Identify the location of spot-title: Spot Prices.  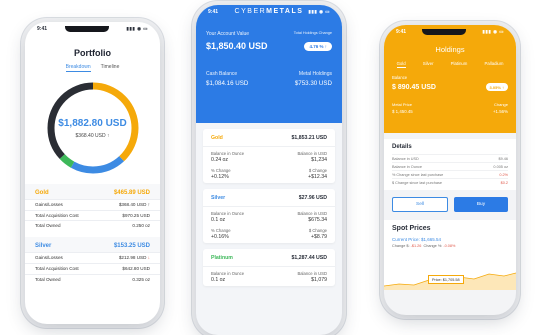
(411, 228).